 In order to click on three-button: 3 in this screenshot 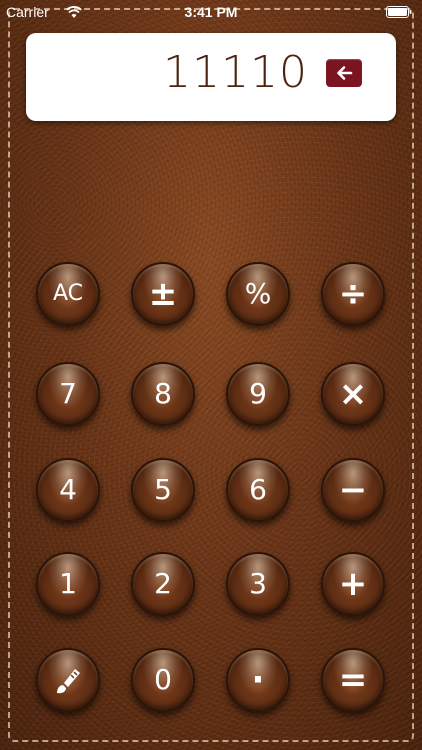, I will do `click(258, 584)`.